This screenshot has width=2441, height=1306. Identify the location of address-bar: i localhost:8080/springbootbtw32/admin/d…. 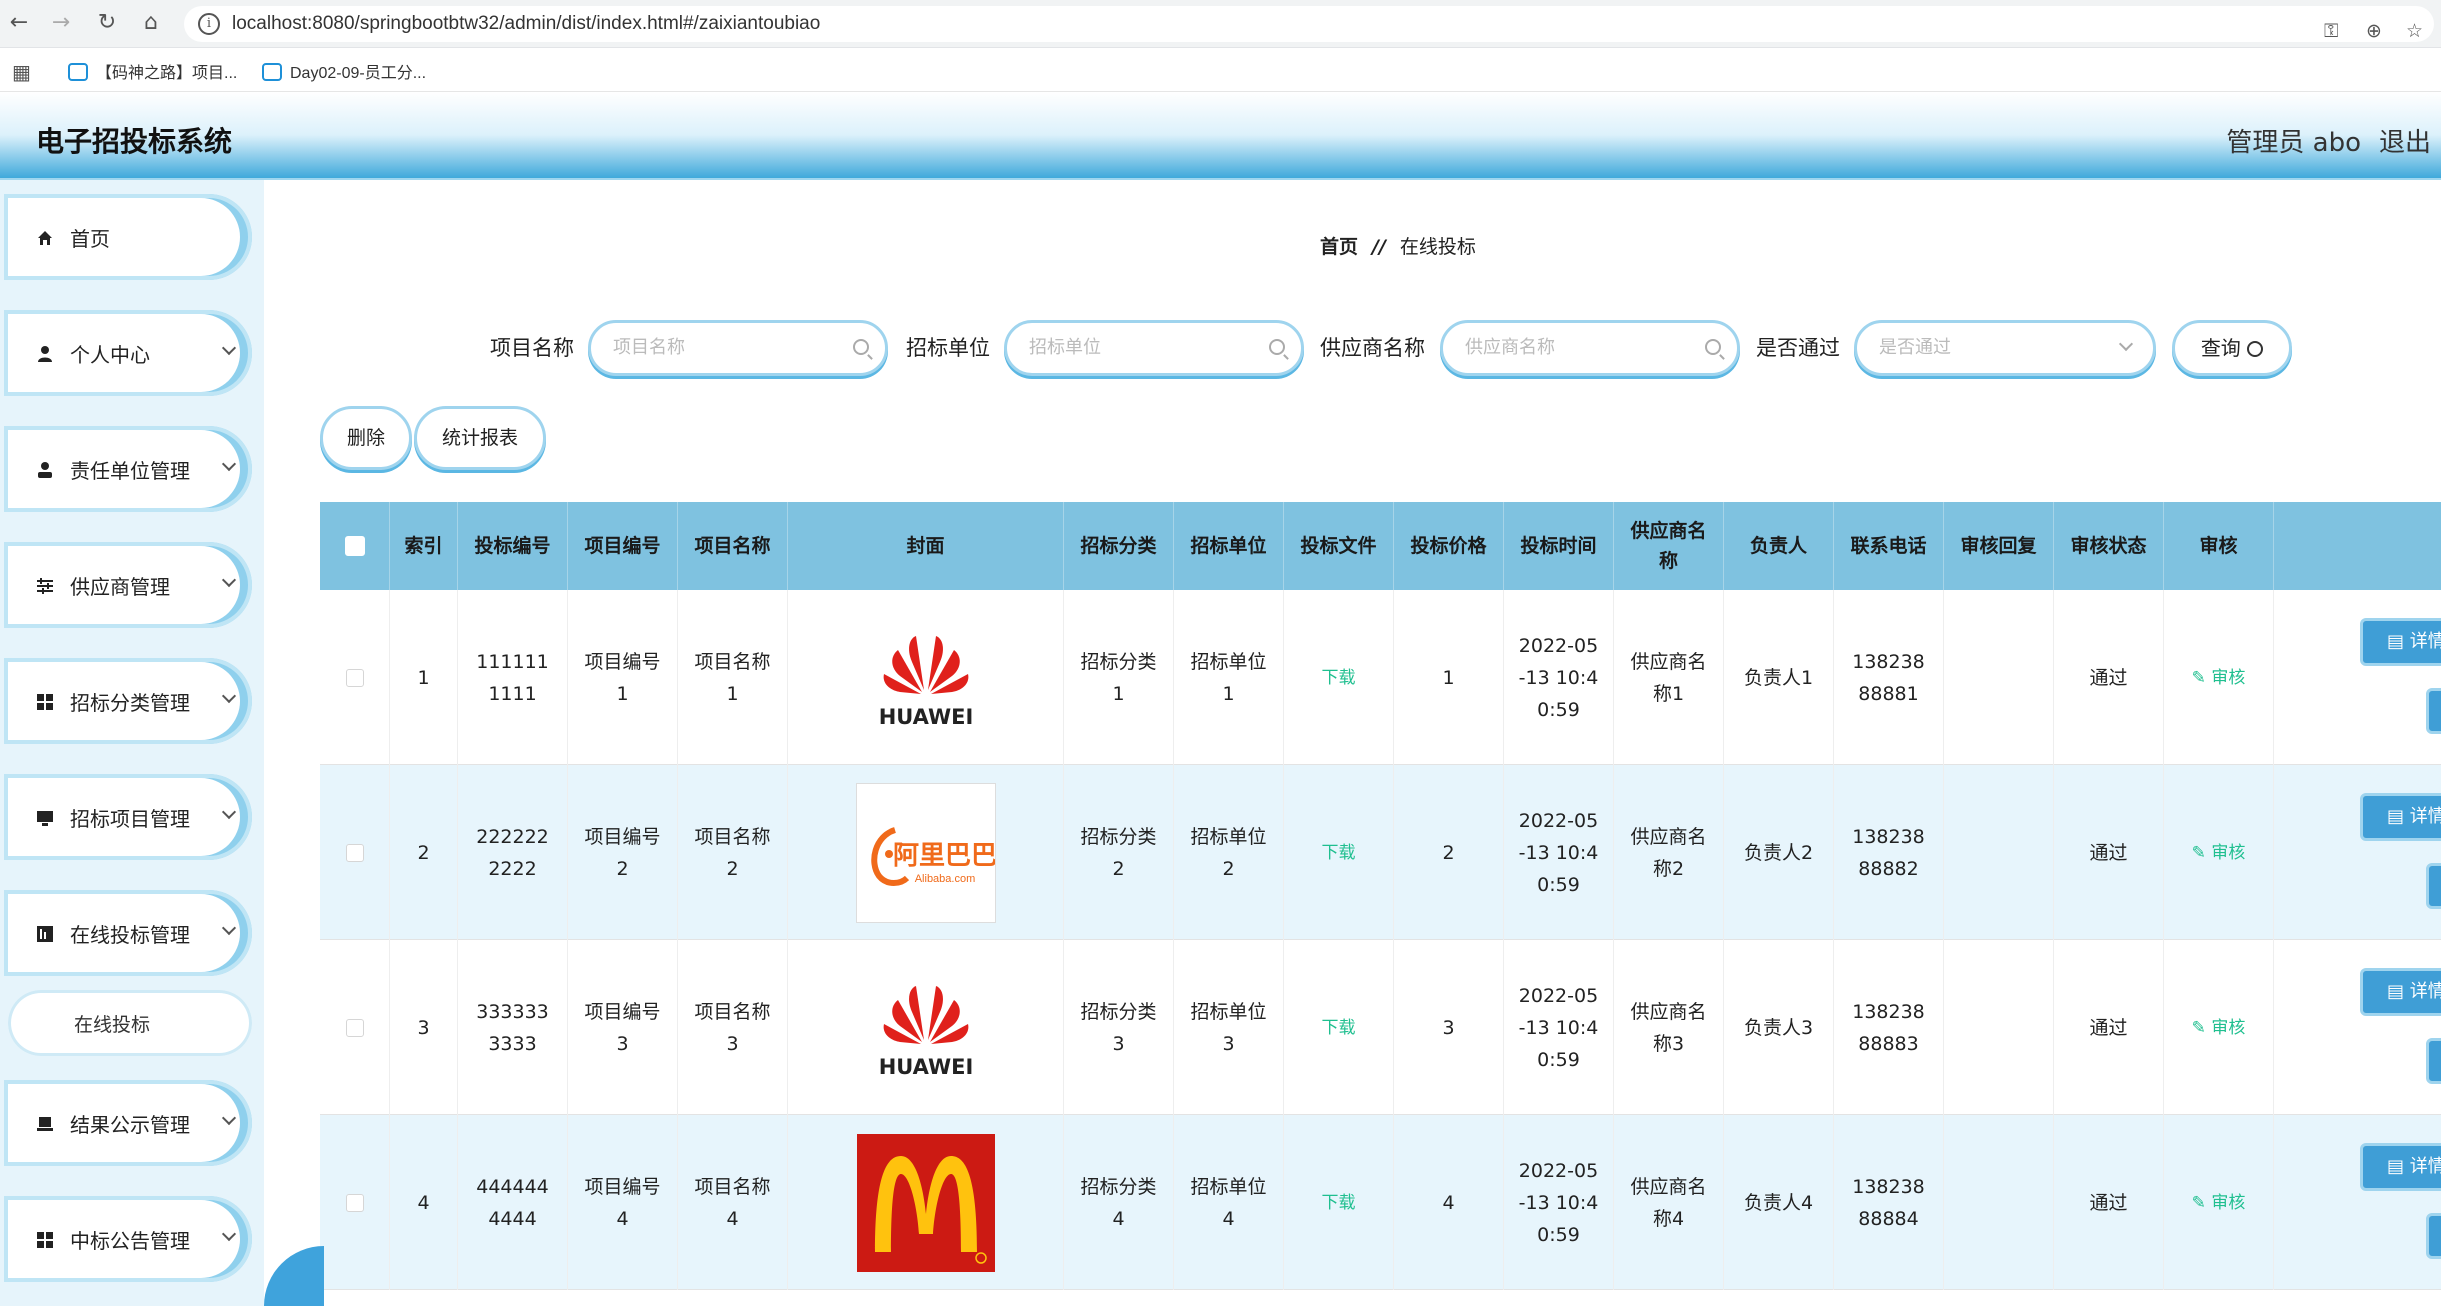
(1309, 24).